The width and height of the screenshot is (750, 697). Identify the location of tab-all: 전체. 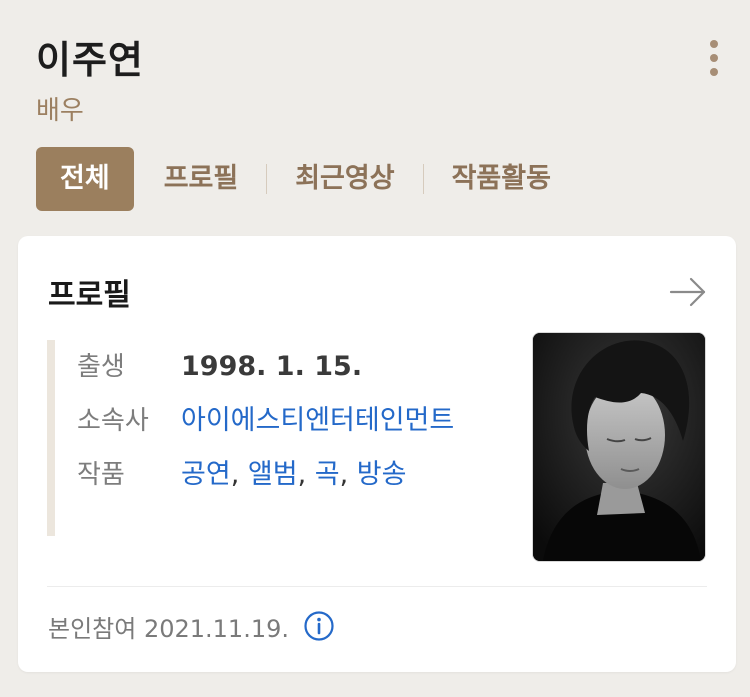
(85, 179).